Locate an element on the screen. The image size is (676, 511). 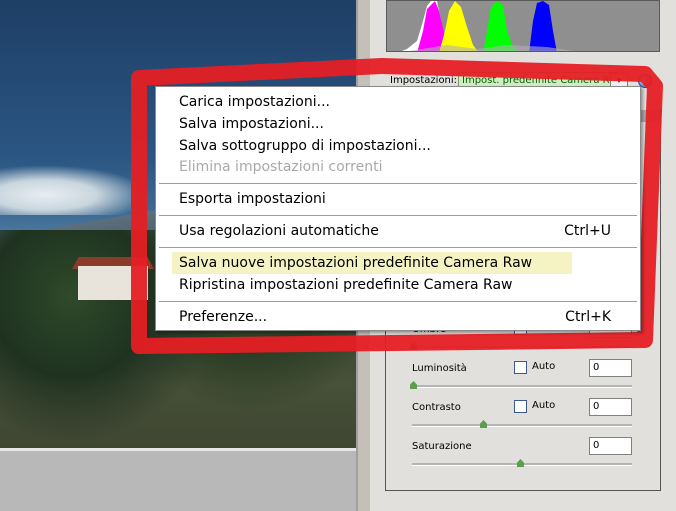
slider-label: Contrasto is located at coordinates (436, 407).